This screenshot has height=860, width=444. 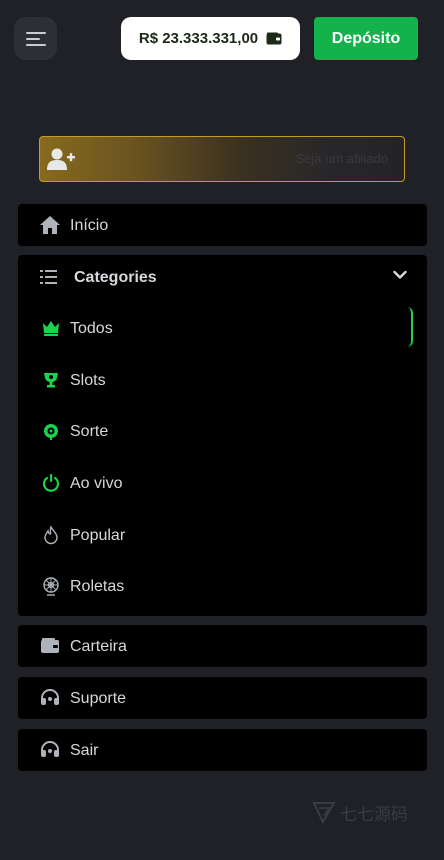 I want to click on watermark-text: 七七源码, so click(x=374, y=815).